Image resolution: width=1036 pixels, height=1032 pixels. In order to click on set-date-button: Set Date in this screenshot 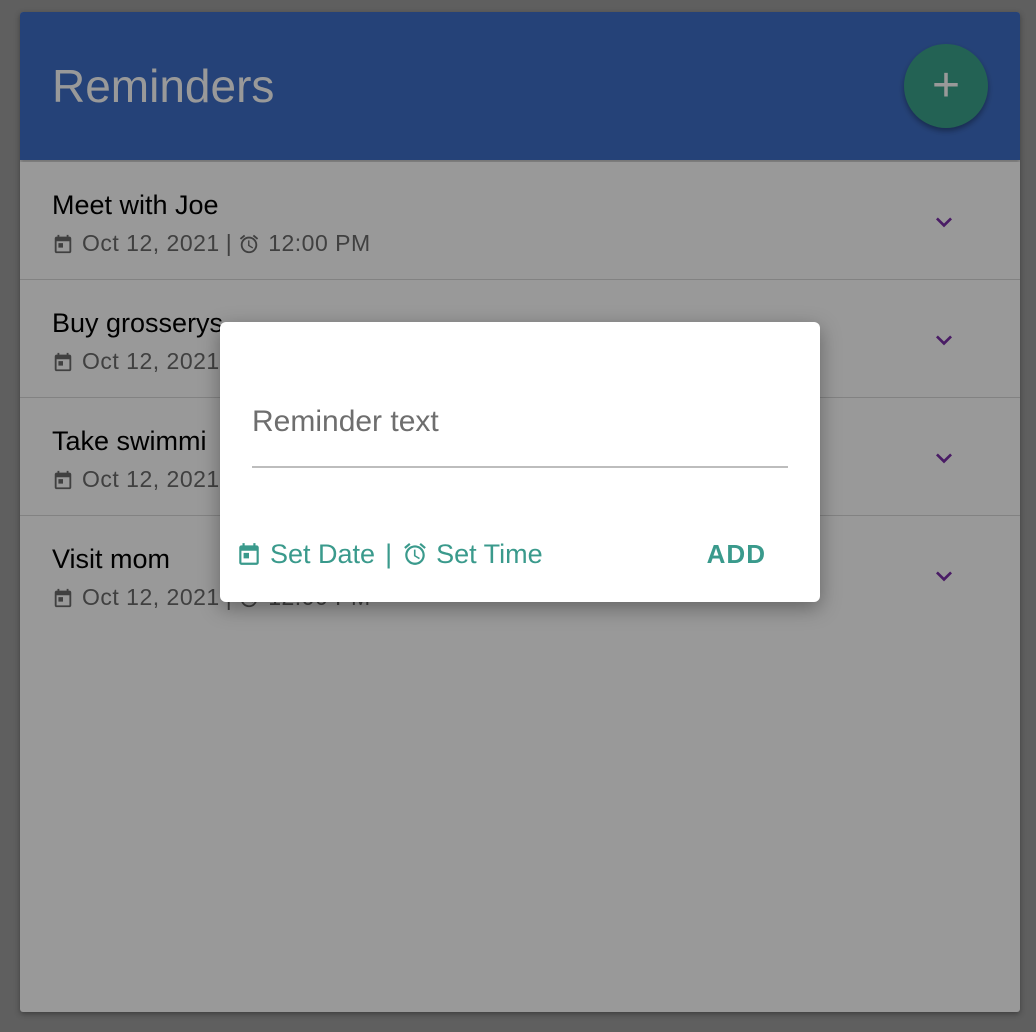, I will do `click(305, 554)`.